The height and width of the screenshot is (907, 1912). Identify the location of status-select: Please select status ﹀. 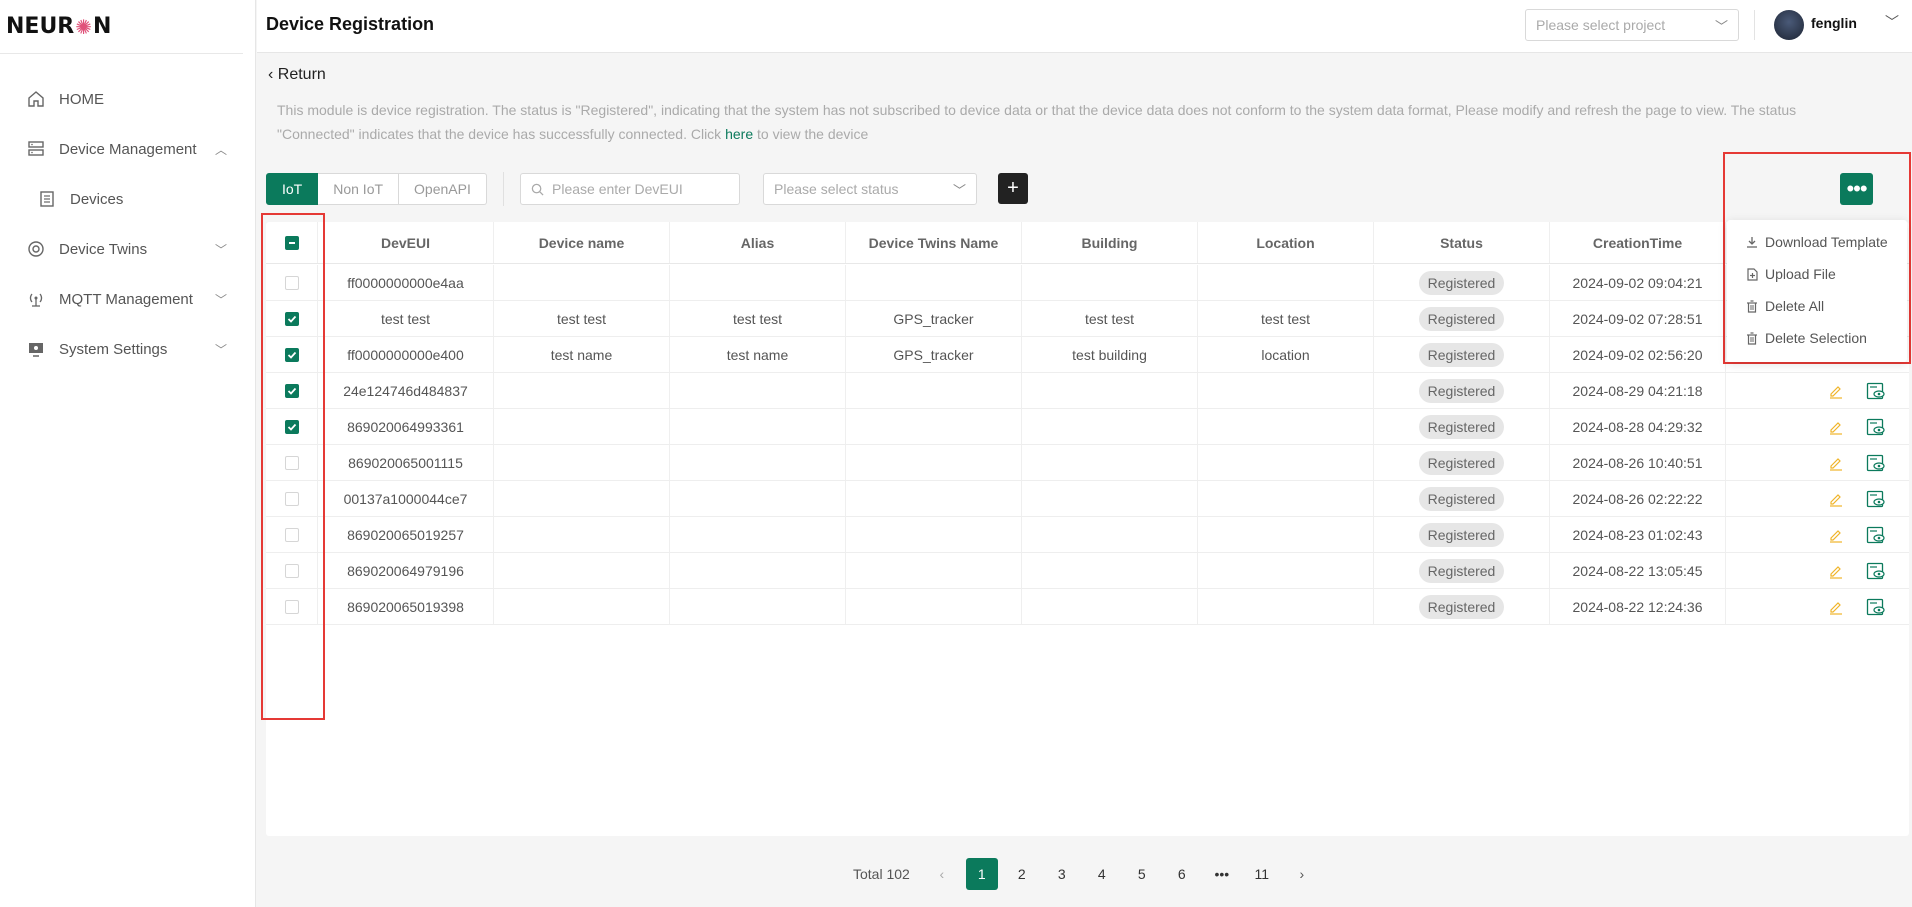
(870, 189).